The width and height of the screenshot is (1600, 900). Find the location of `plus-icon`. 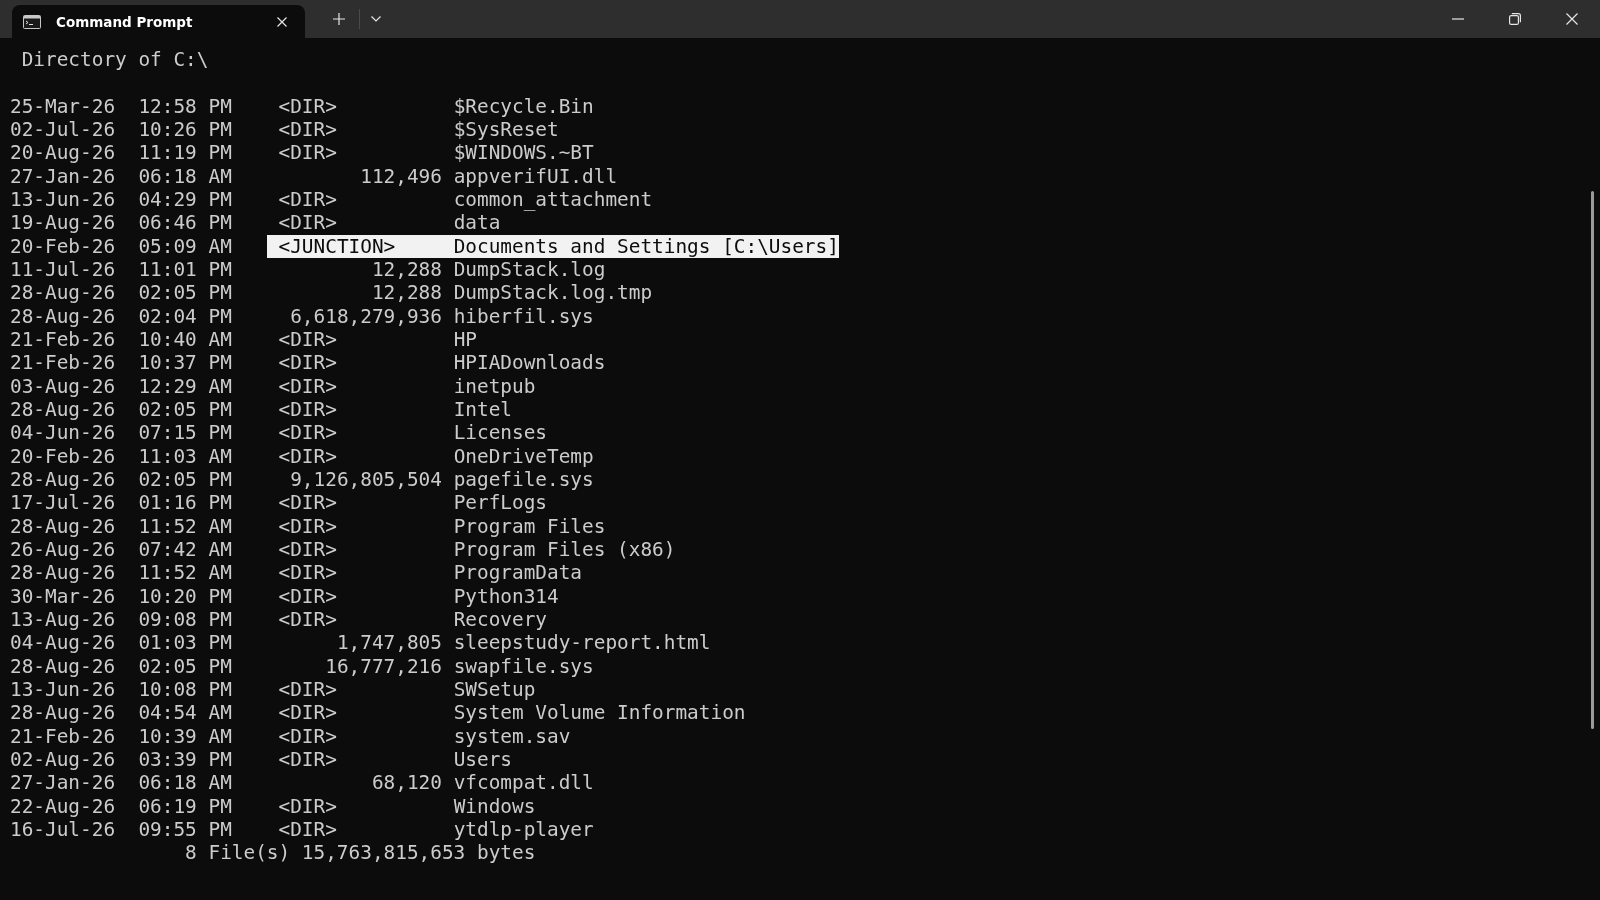

plus-icon is located at coordinates (339, 19).